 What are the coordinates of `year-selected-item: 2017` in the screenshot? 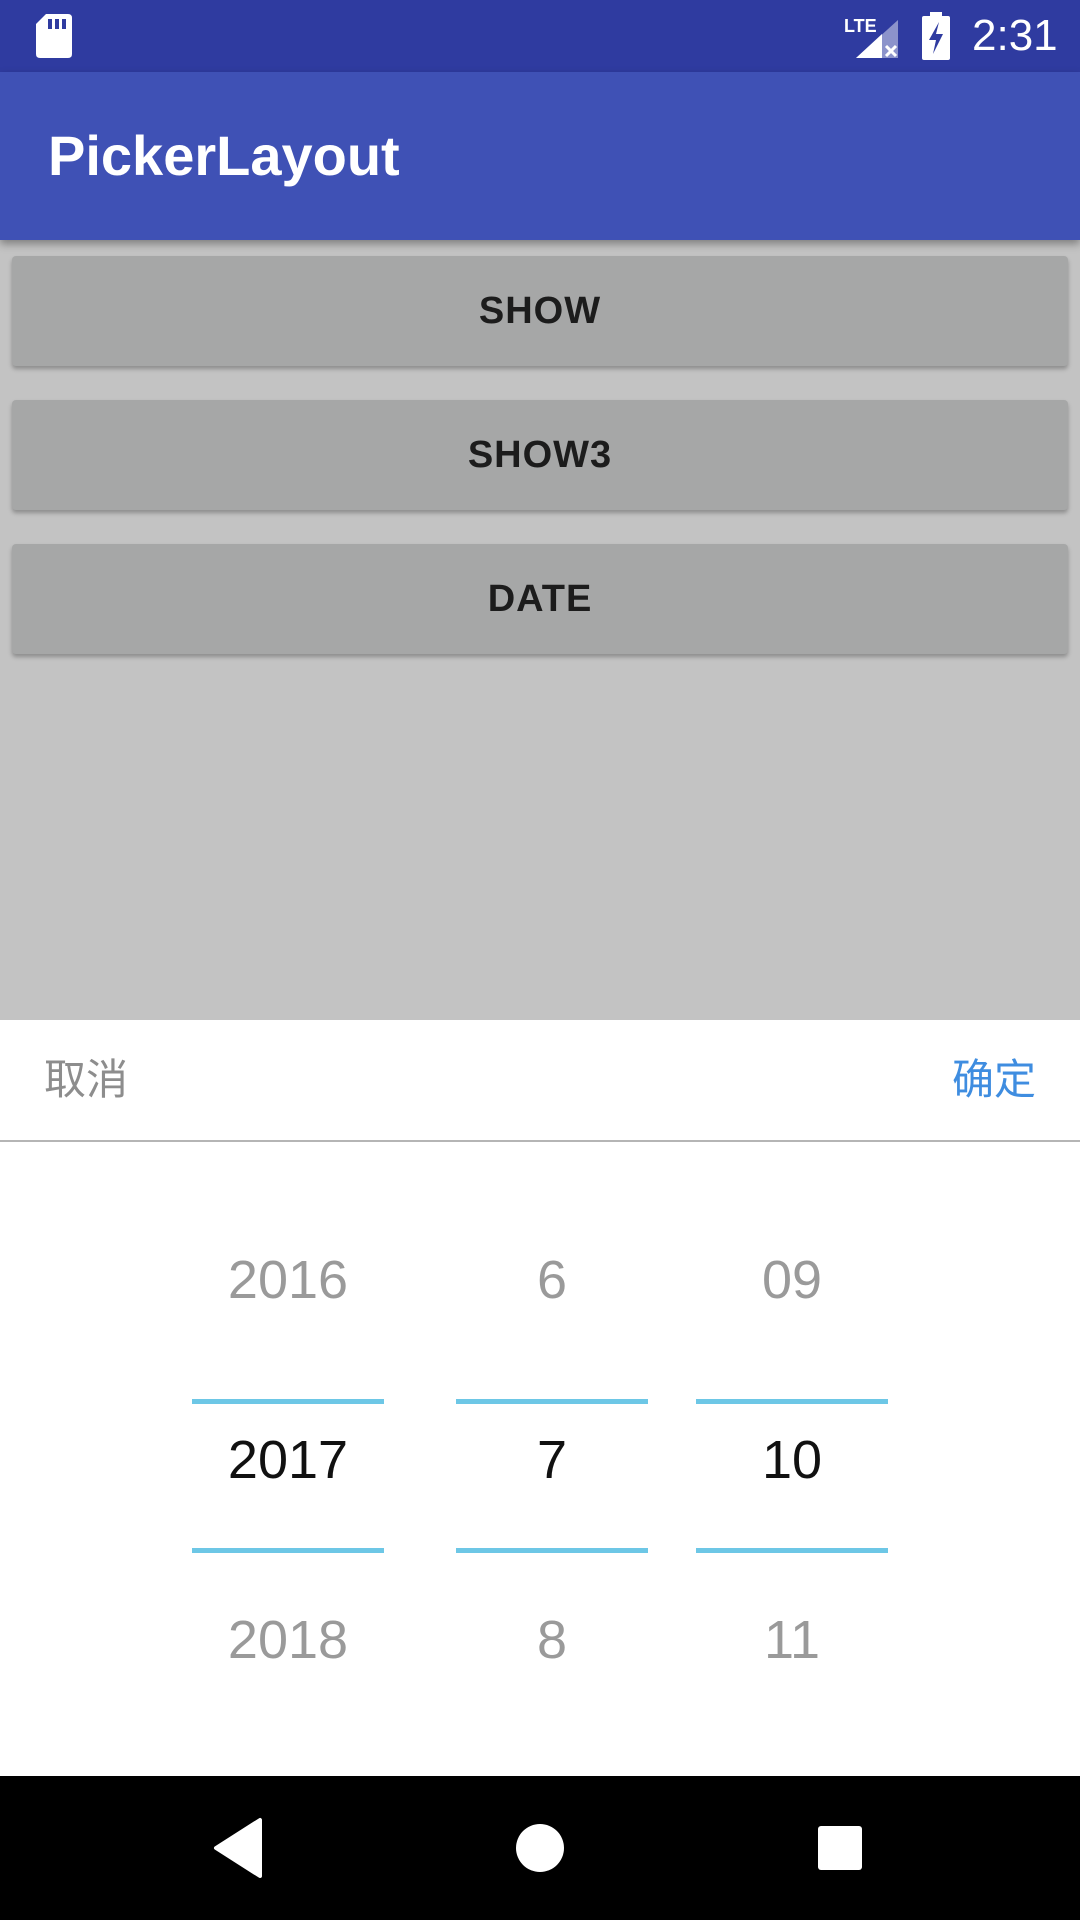 It's located at (288, 1460).